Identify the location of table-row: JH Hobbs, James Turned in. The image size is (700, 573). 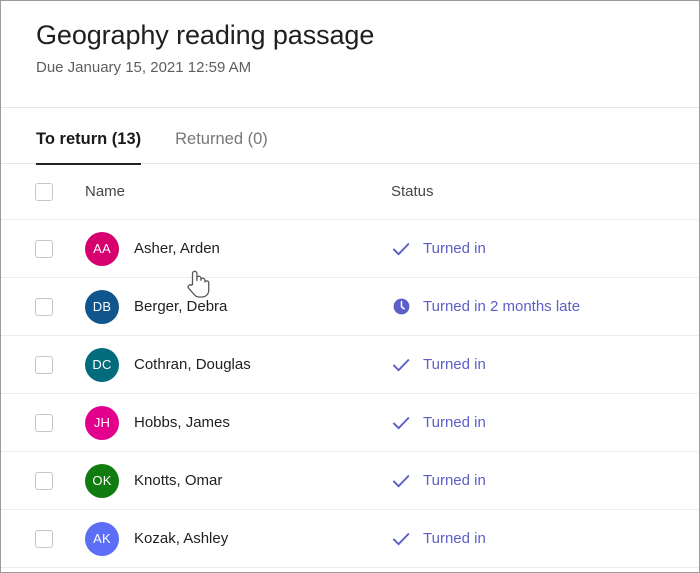
(350, 423).